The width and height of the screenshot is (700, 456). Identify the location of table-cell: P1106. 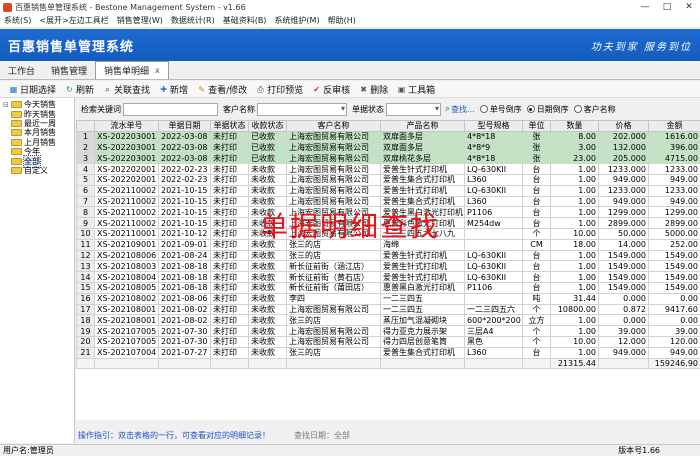
(493, 212).